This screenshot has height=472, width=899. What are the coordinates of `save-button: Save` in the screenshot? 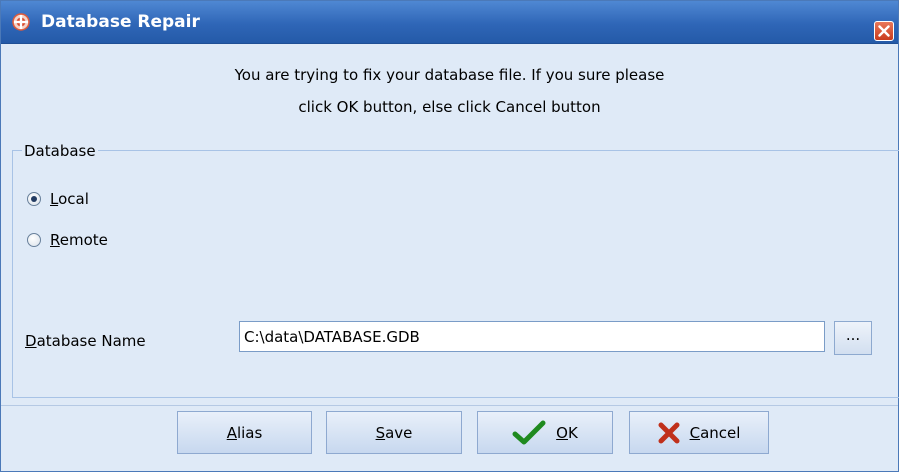 It's located at (394, 432).